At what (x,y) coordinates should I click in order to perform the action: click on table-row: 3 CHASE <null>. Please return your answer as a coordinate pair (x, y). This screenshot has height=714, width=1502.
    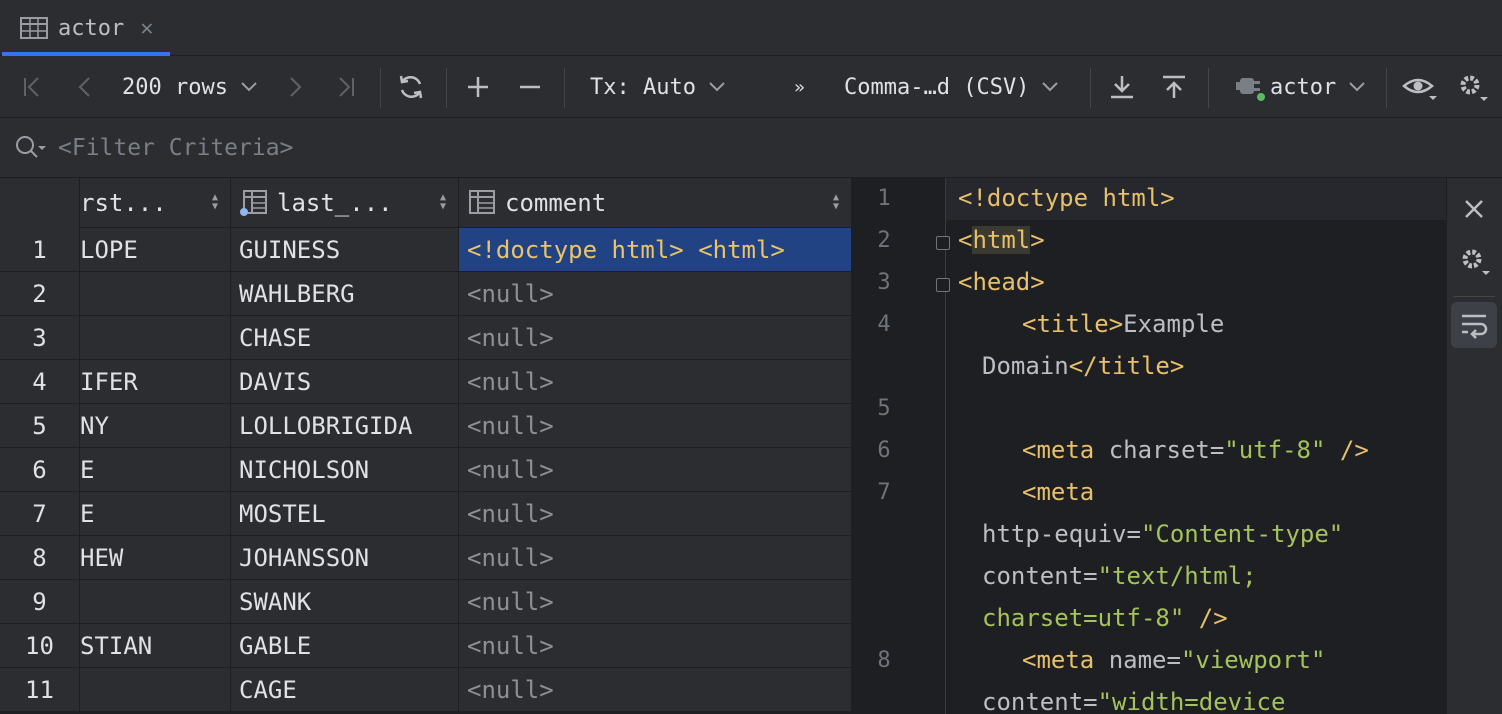
    Looking at the image, I should click on (426, 338).